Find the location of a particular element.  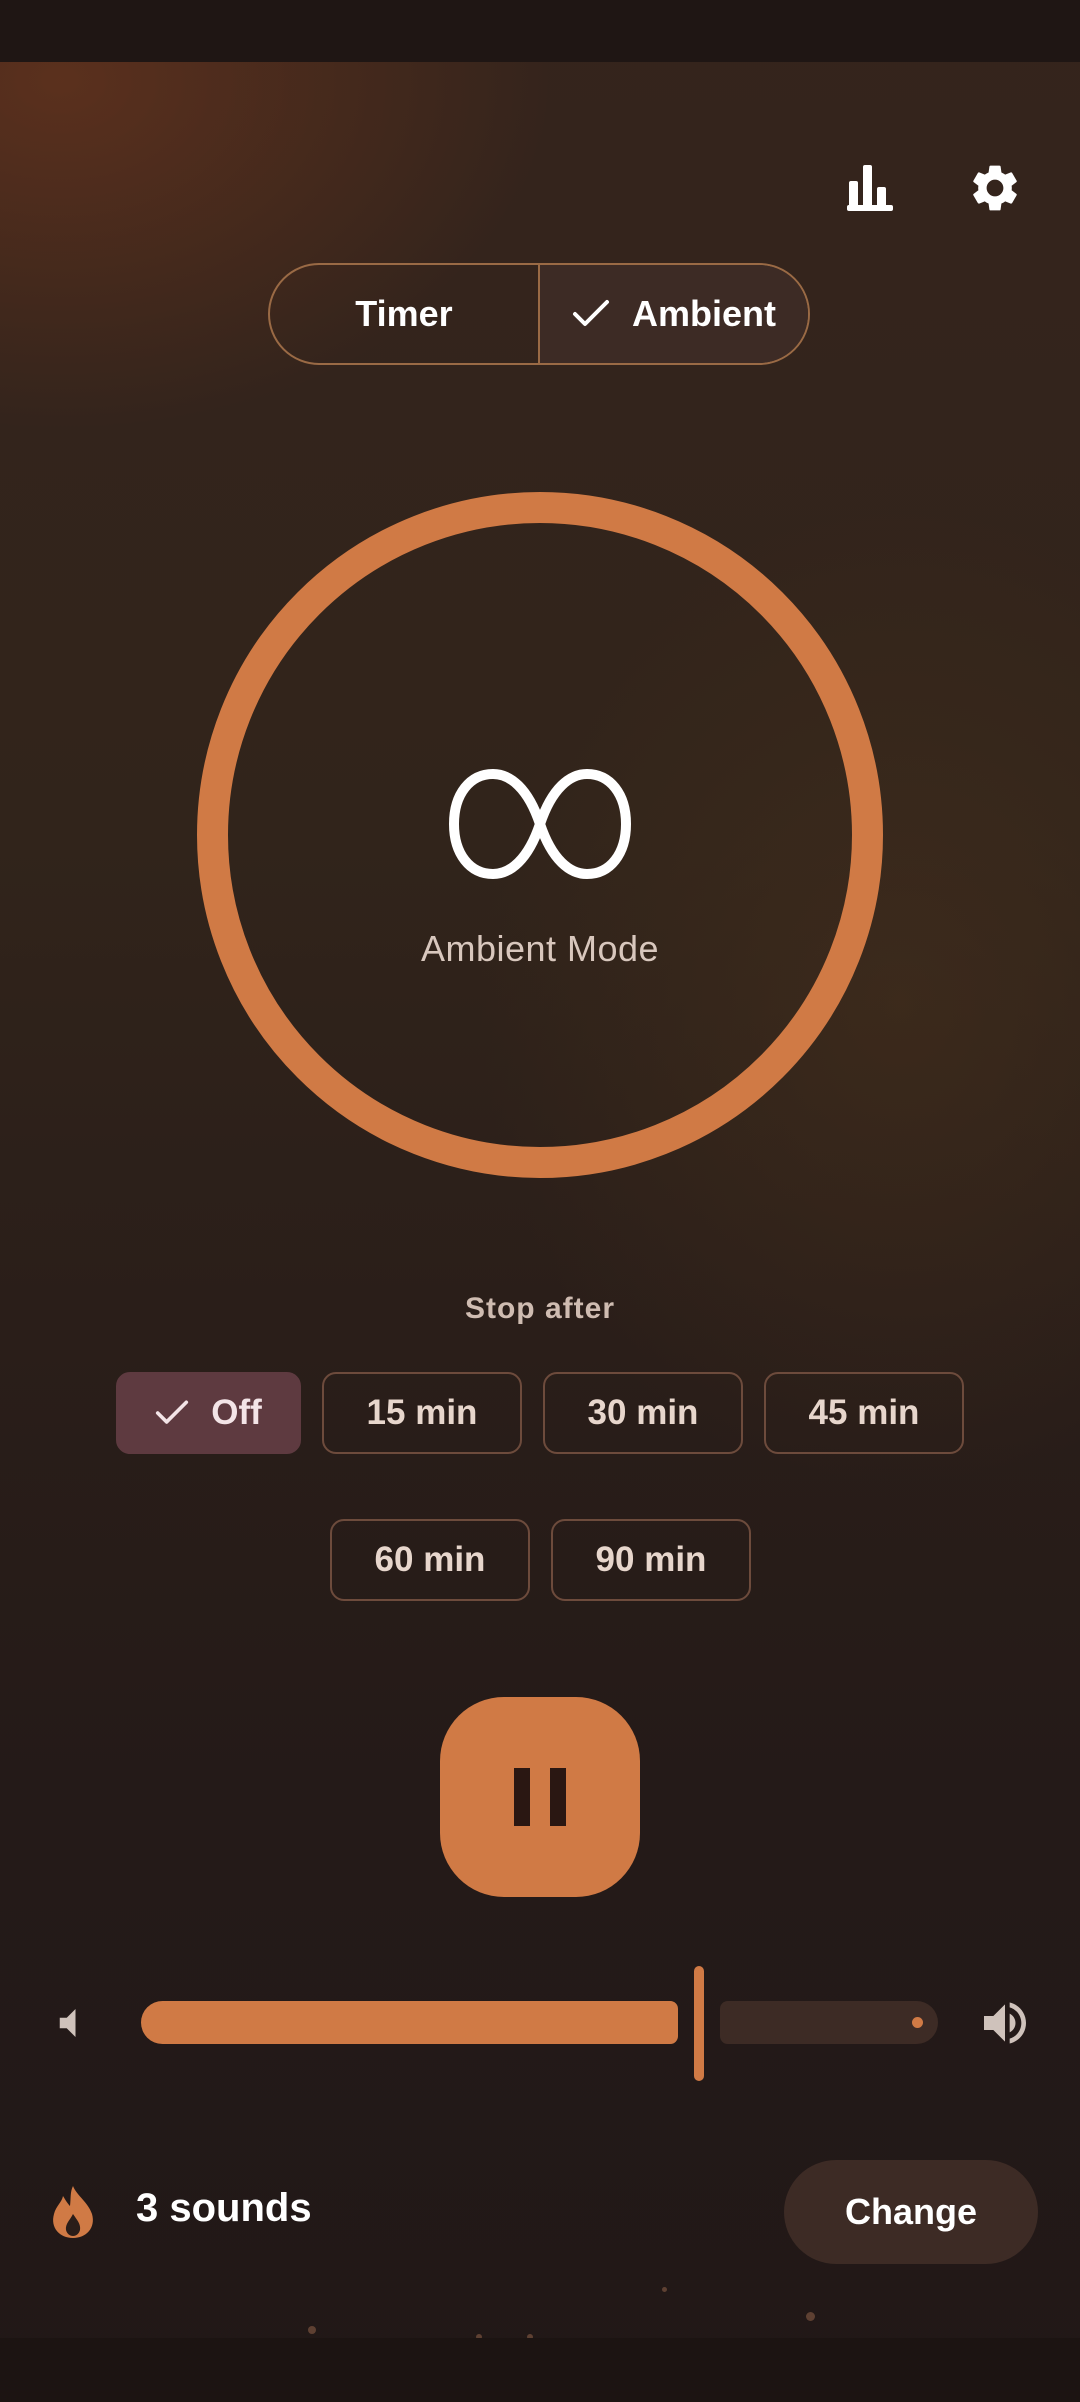

tab-timer-label: Timer is located at coordinates (404, 313).